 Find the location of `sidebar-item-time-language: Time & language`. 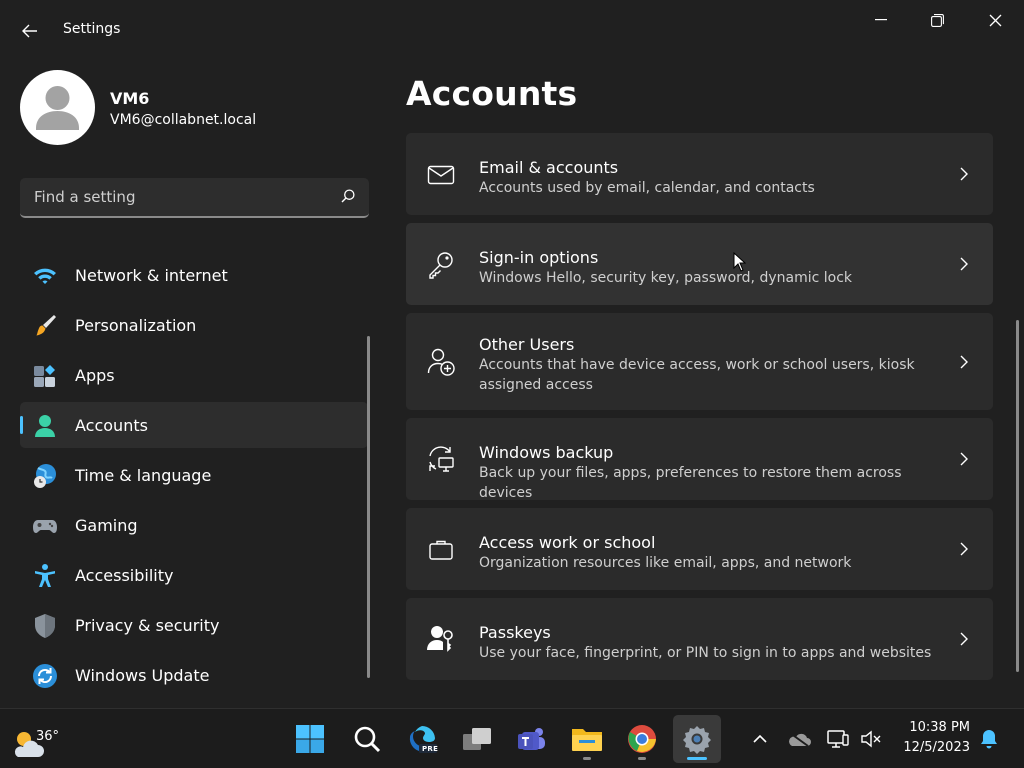

sidebar-item-time-language: Time & language is located at coordinates (194, 475).